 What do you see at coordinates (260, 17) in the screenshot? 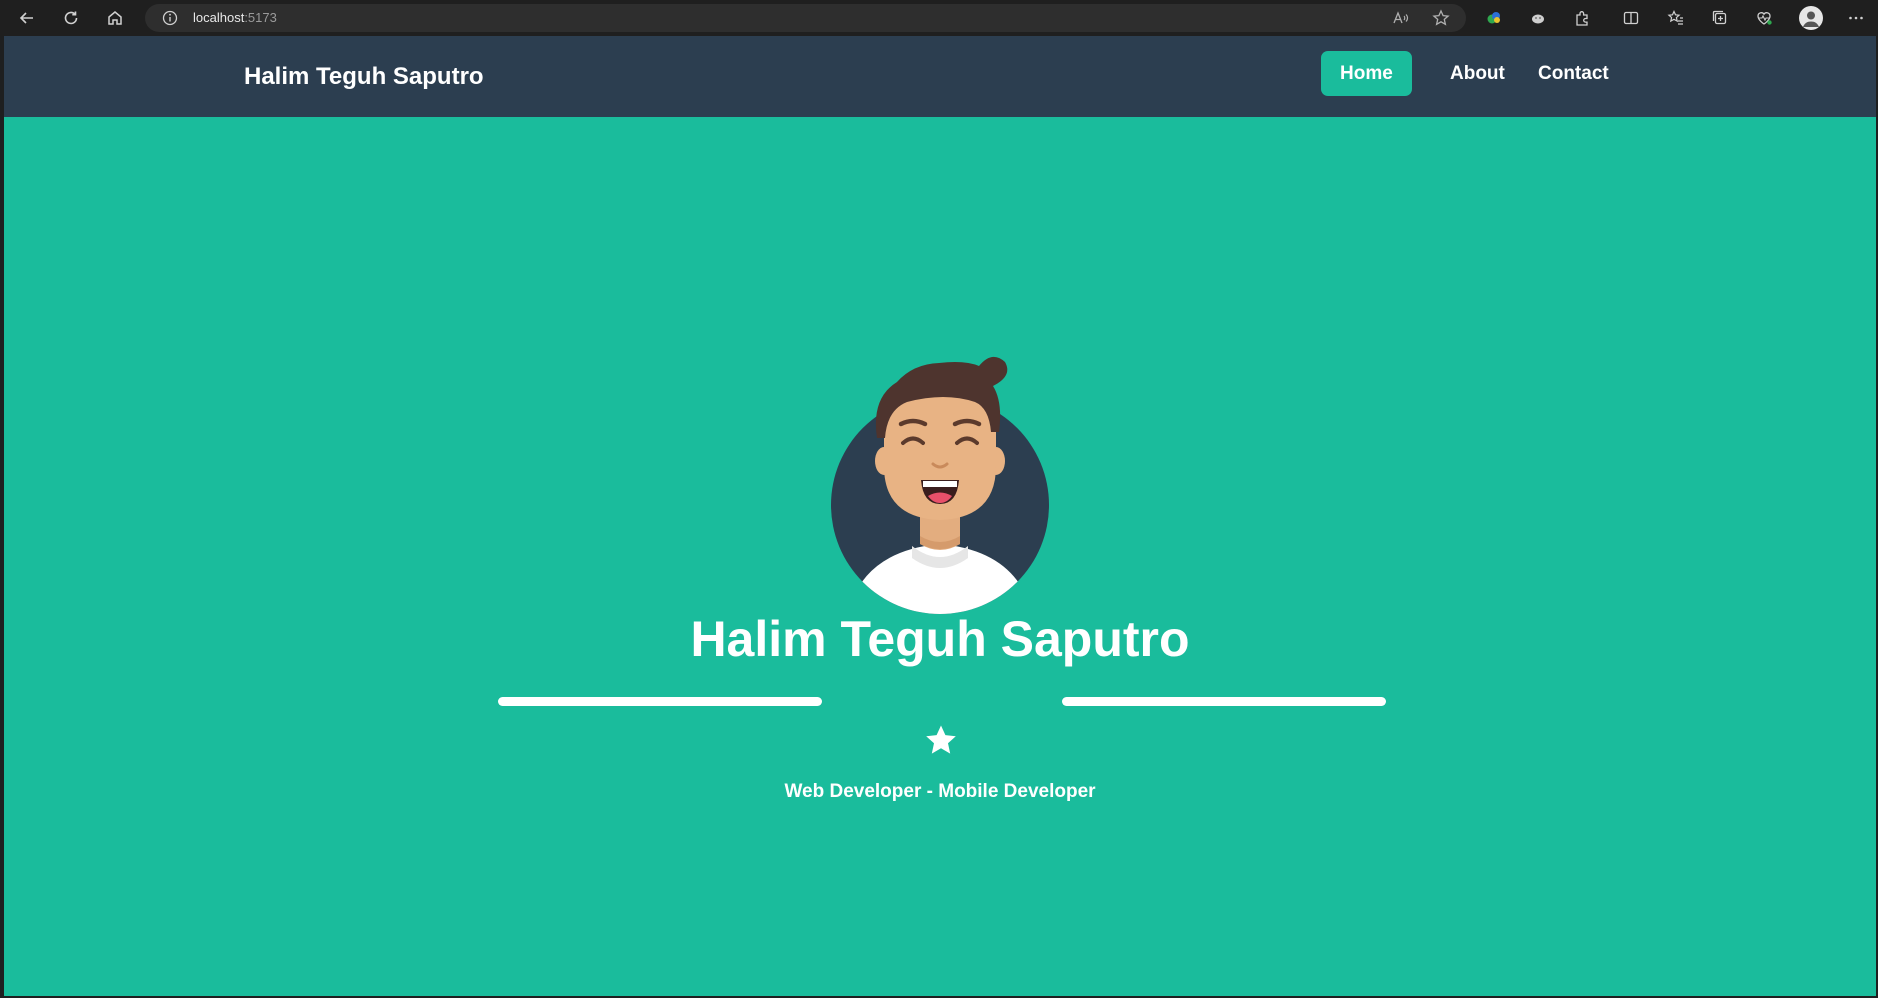
I see `url-port: :5173` at bounding box center [260, 17].